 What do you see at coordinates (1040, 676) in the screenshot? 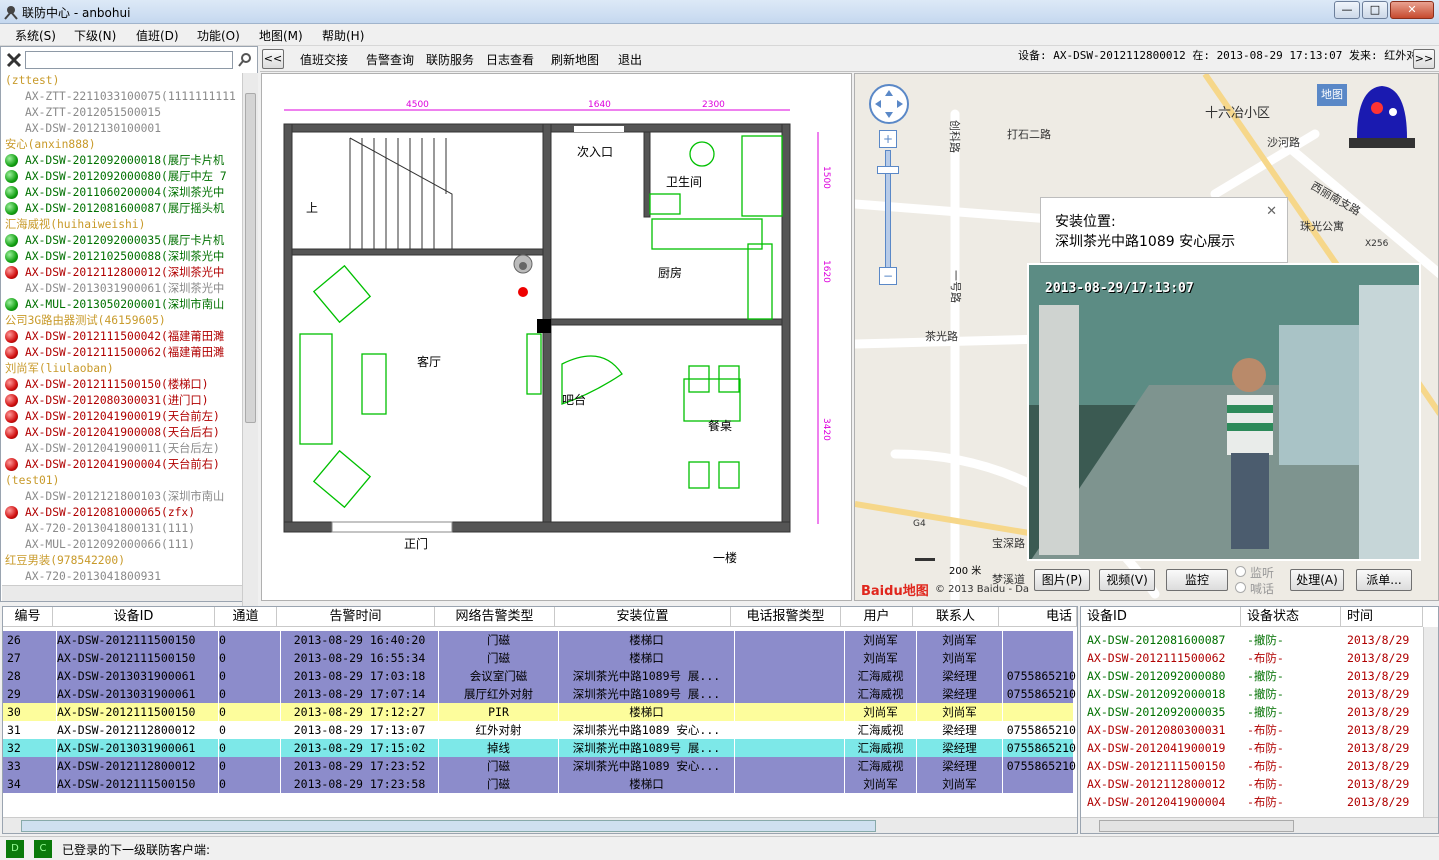
I see `alarm-cell: 0755865210` at bounding box center [1040, 676].